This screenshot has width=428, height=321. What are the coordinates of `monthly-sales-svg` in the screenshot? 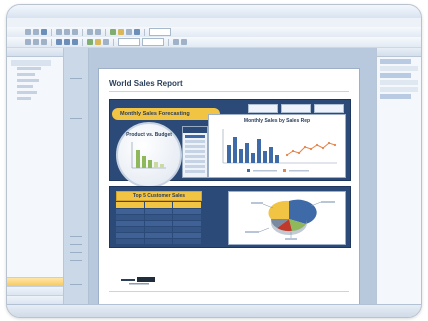 It's located at (279, 150).